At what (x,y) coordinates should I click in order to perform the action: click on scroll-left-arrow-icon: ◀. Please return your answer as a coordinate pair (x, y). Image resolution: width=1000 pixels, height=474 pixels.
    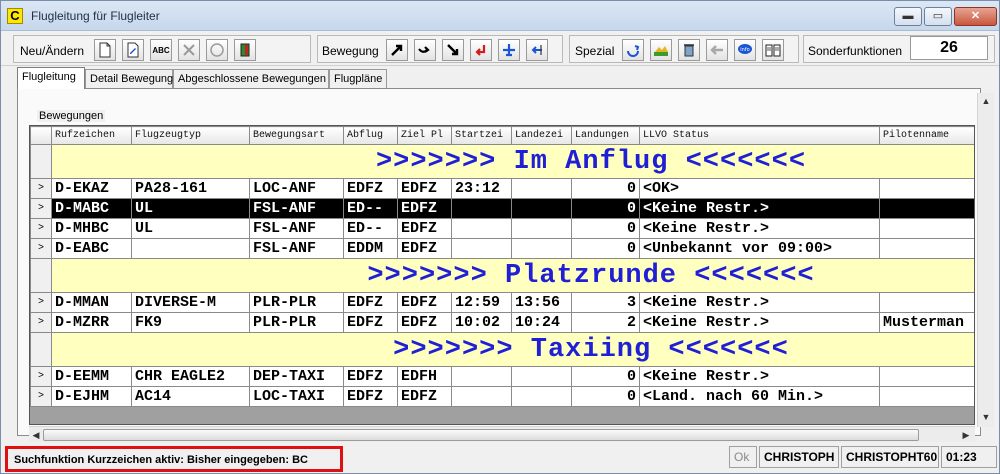
    Looking at the image, I should click on (36, 435).